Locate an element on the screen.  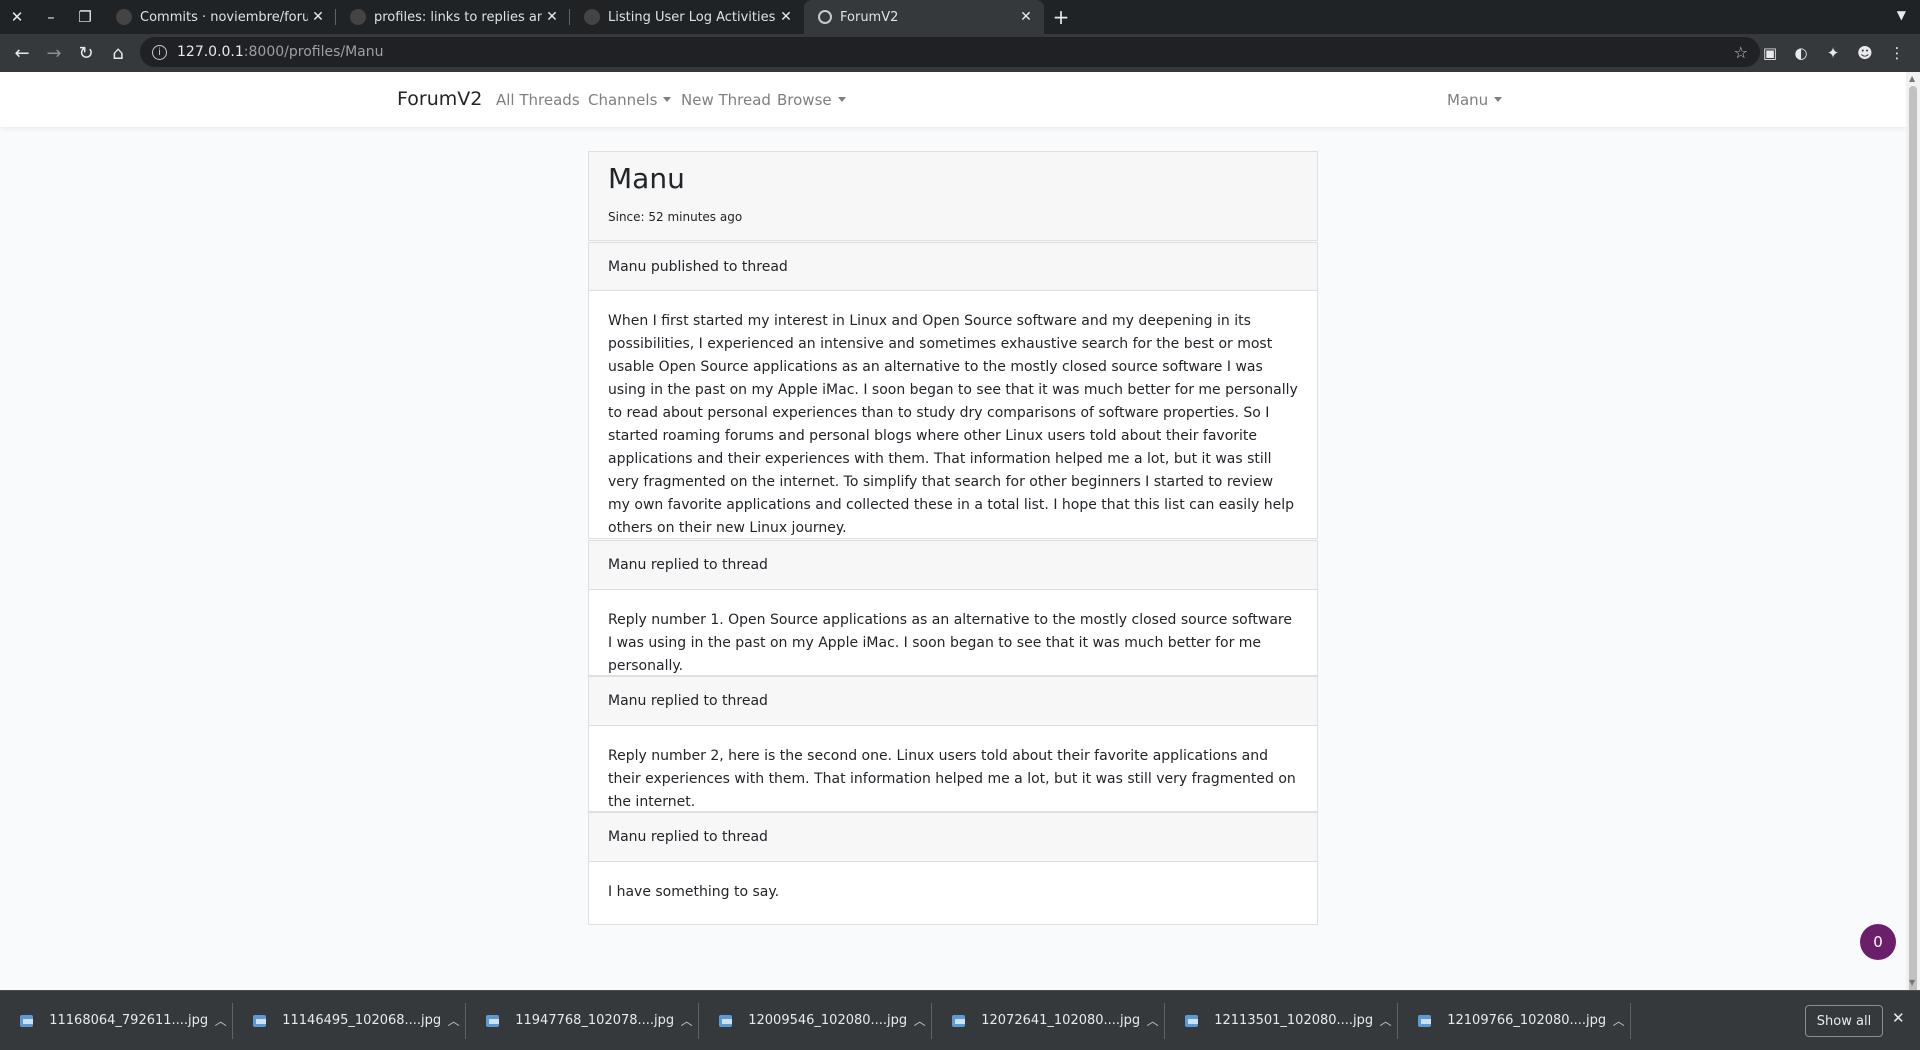
tab-title: Commits · noviembre/forumttd is located at coordinates (224, 17).